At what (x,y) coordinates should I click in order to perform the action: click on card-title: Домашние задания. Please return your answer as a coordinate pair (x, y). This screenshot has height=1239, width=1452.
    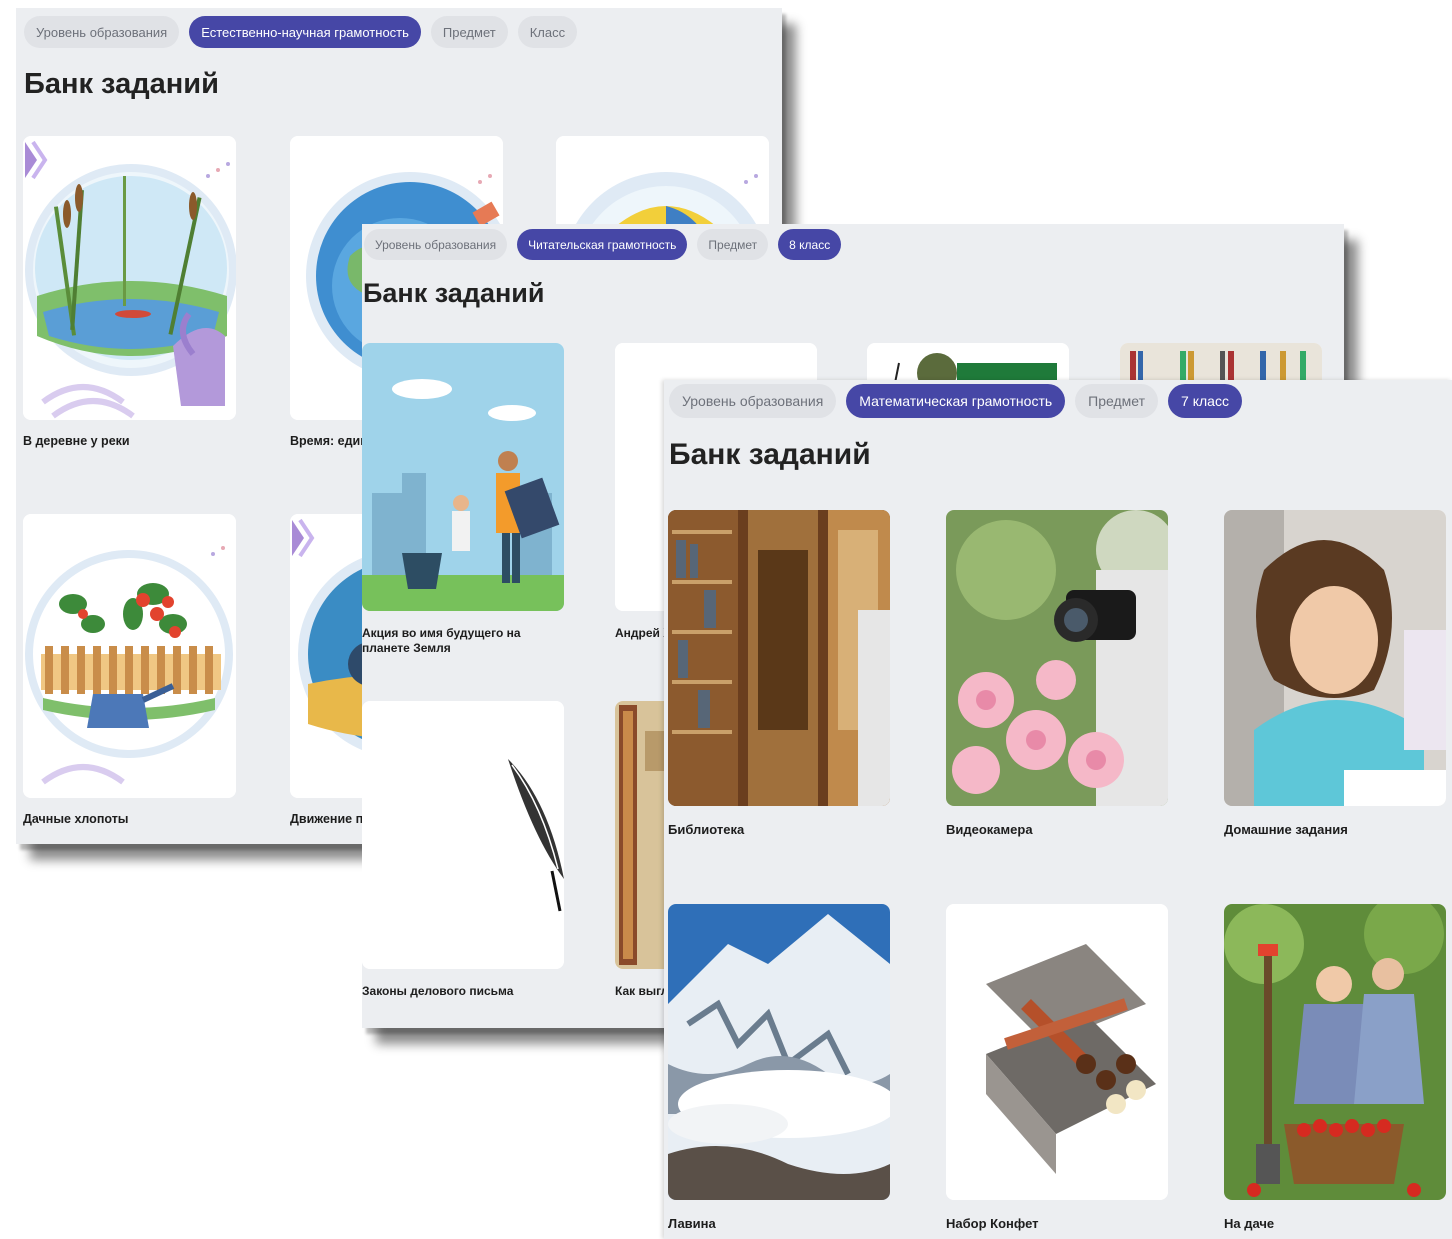
    Looking at the image, I should click on (1286, 829).